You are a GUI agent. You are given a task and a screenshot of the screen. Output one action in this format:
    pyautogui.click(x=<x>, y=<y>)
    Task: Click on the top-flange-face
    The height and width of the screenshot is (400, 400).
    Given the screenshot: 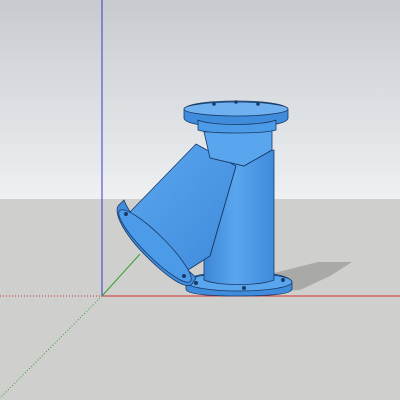 What is the action you would take?
    pyautogui.click(x=236, y=109)
    